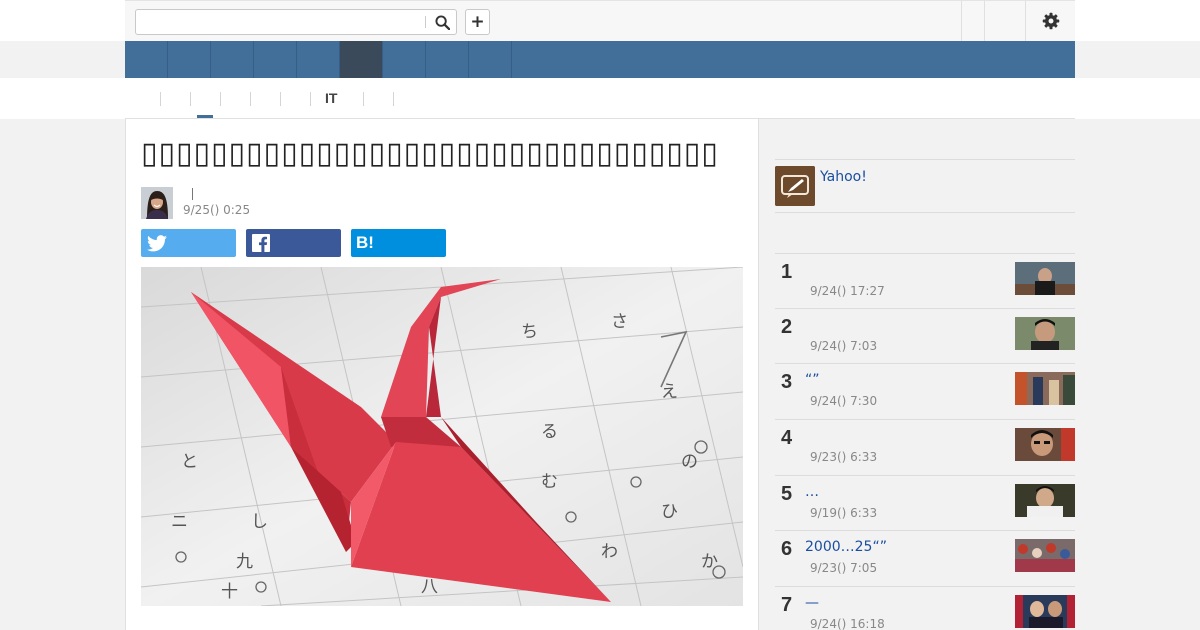 This screenshot has height=630, width=1200. Describe the element at coordinates (844, 346) in the screenshot. I see `ranking-date: 9/24() 7:03` at that location.